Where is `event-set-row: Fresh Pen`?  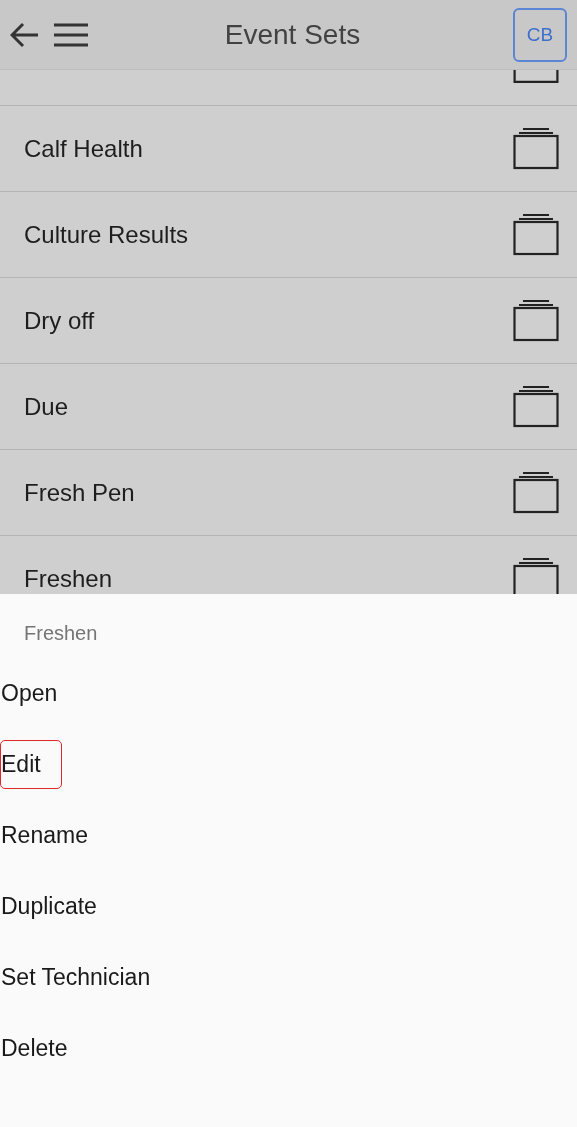
event-set-row: Fresh Pen is located at coordinates (288, 493).